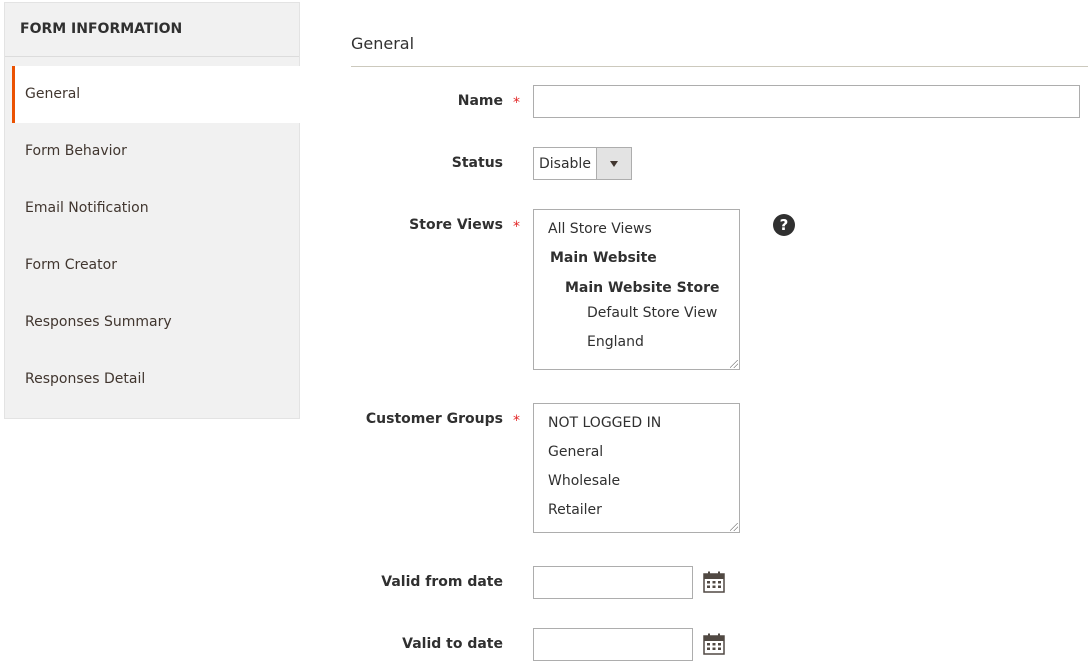 Image resolution: width=1088 pixels, height=667 pixels. Describe the element at coordinates (434, 419) in the screenshot. I see `customer-groups-label: Customer Groups` at that location.